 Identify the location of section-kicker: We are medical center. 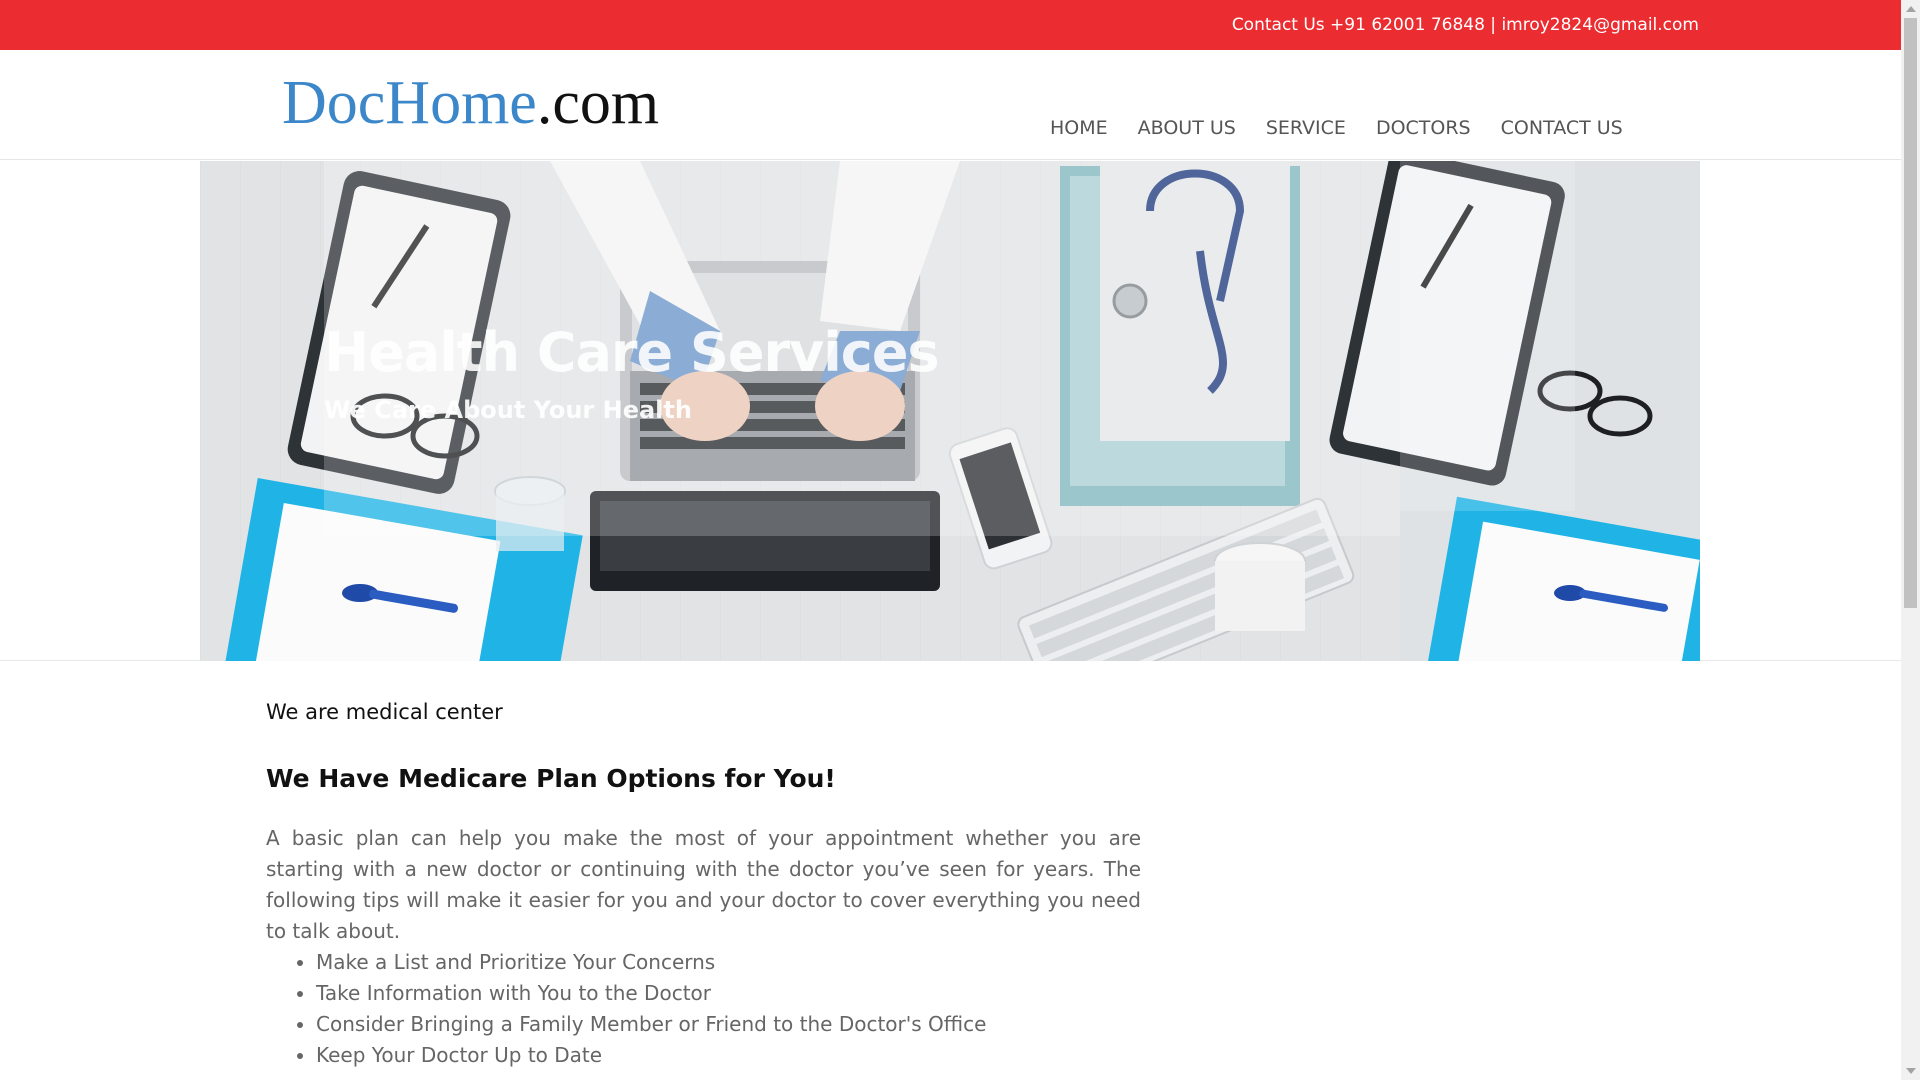
(384, 712).